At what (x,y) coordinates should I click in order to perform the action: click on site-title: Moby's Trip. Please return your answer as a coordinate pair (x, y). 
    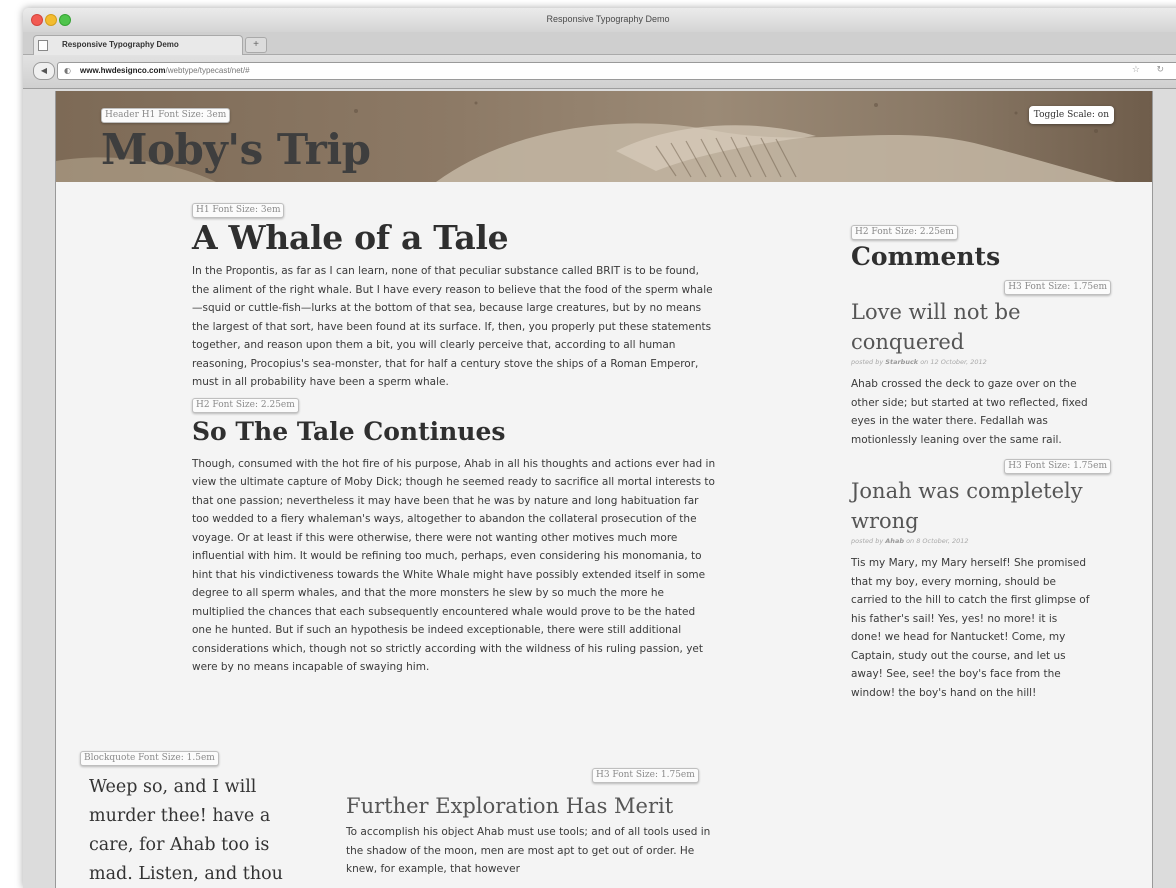
    Looking at the image, I should click on (236, 149).